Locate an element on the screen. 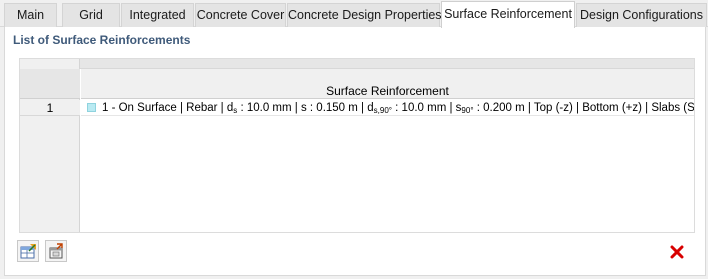  tab-integrated: Integrated is located at coordinates (157, 15).